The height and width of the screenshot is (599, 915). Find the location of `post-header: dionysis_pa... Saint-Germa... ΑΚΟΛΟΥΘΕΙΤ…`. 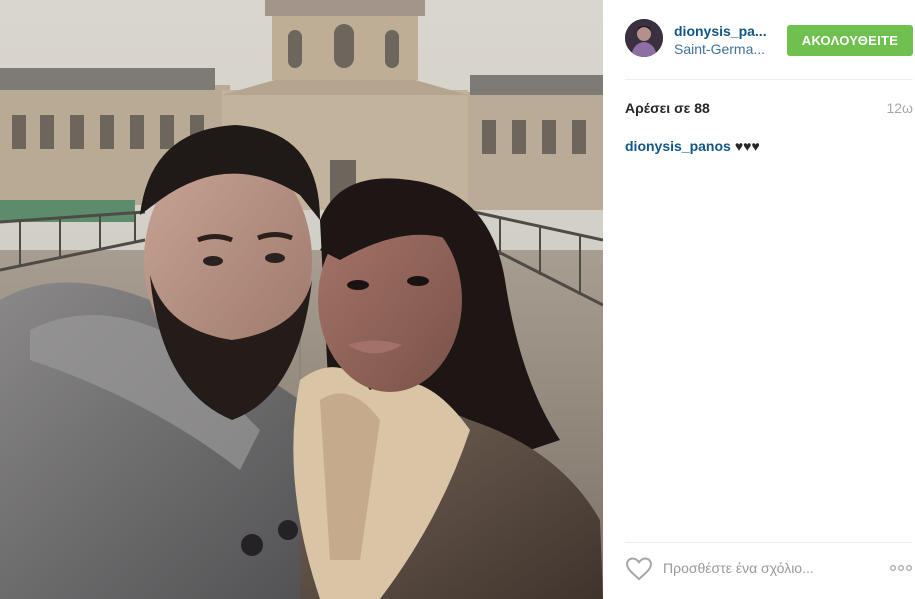

post-header: dionysis_pa... Saint-Germa... ΑΚΟΛΟΥΘΕΙΤ… is located at coordinates (759, 40).